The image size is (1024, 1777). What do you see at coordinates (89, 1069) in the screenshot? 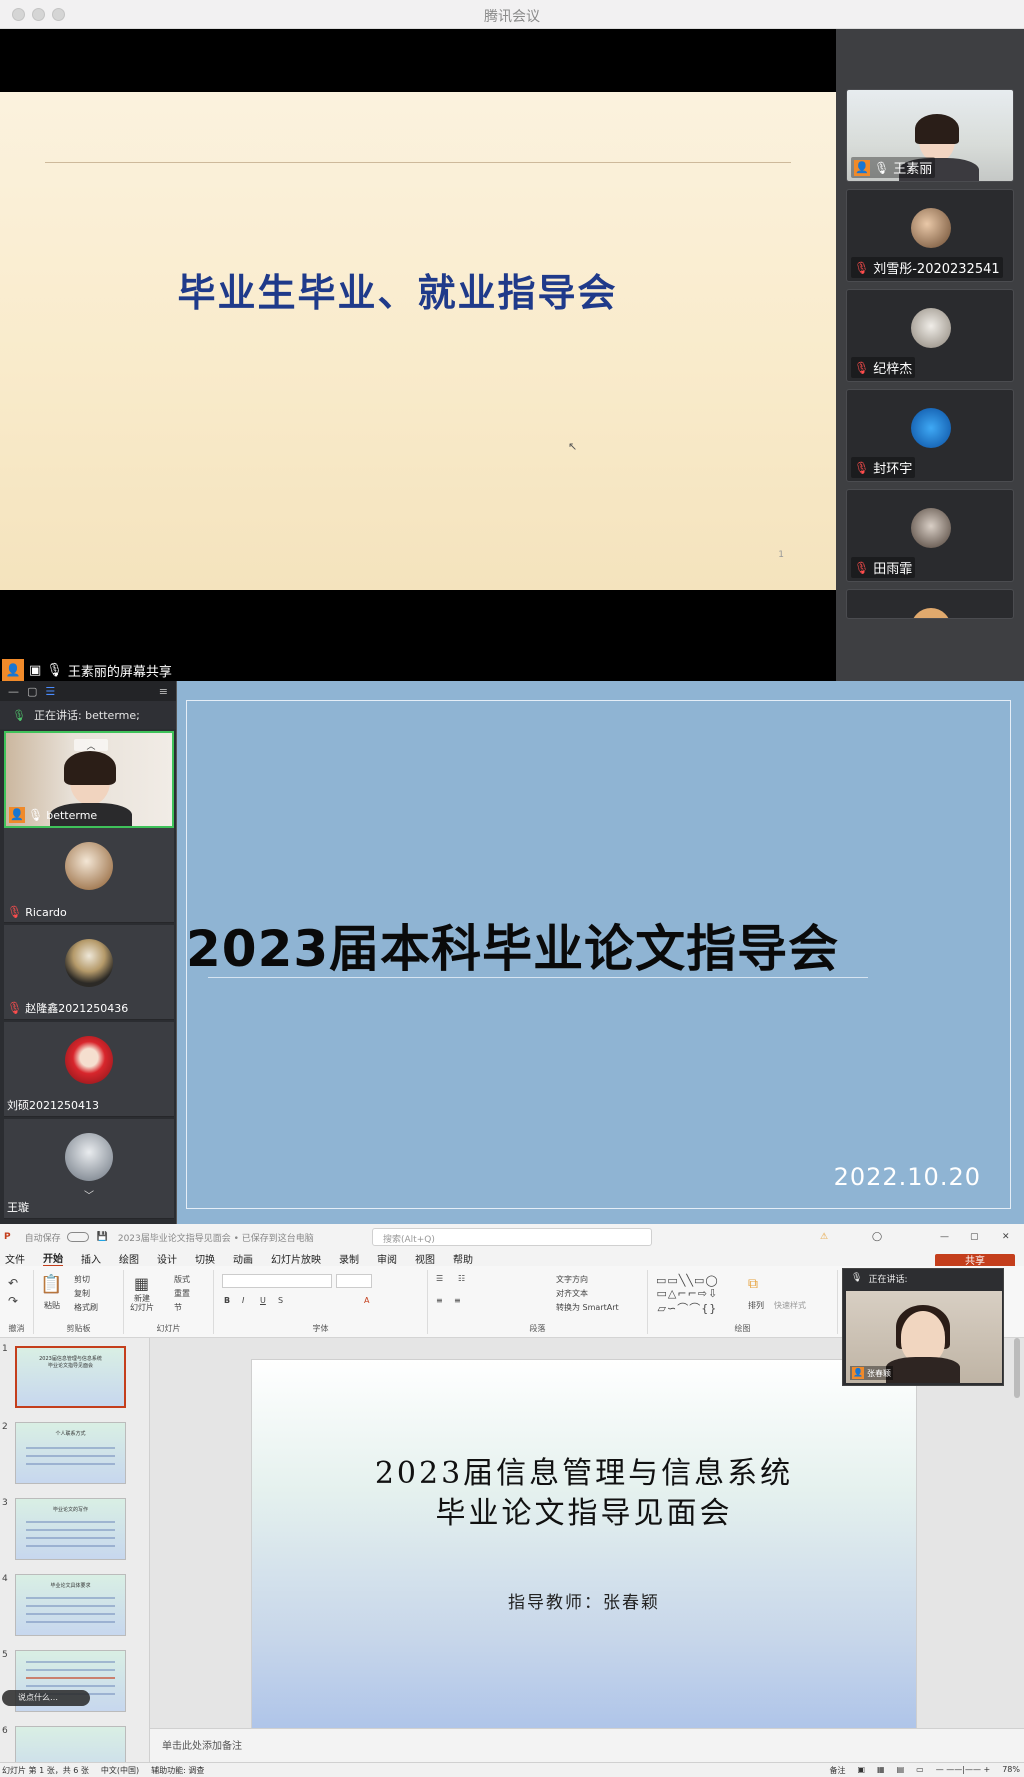
I see `participant-tile: 刘硕2021250413` at bounding box center [89, 1069].